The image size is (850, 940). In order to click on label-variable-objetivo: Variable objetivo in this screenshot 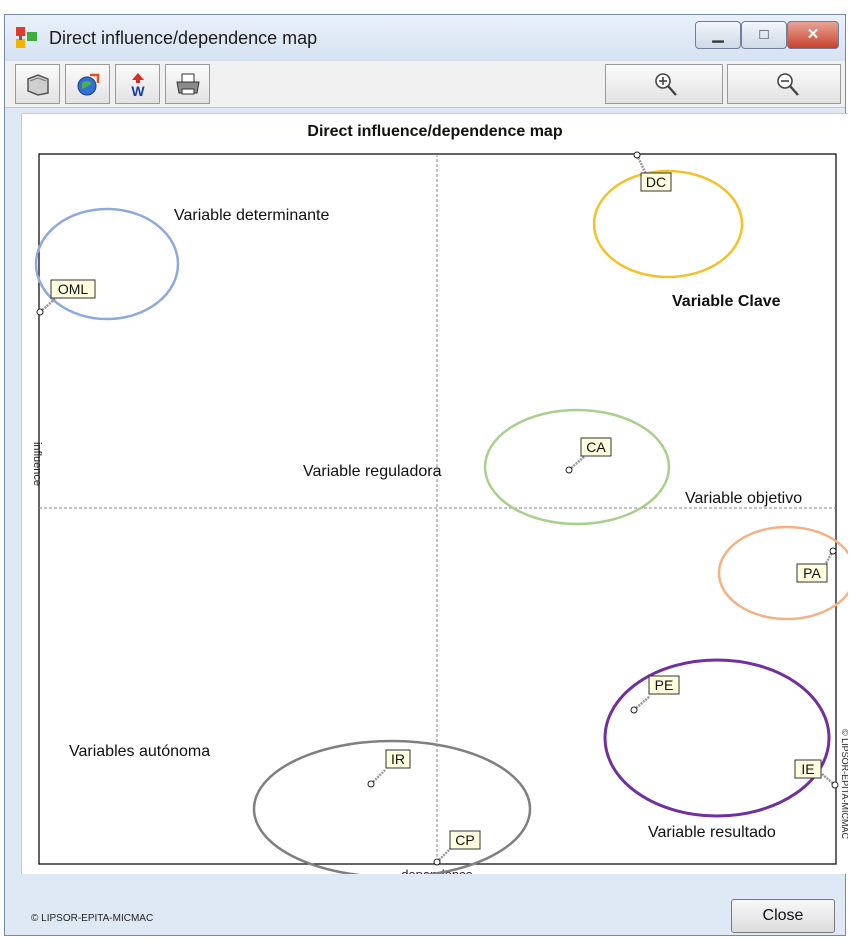, I will do `click(743, 498)`.